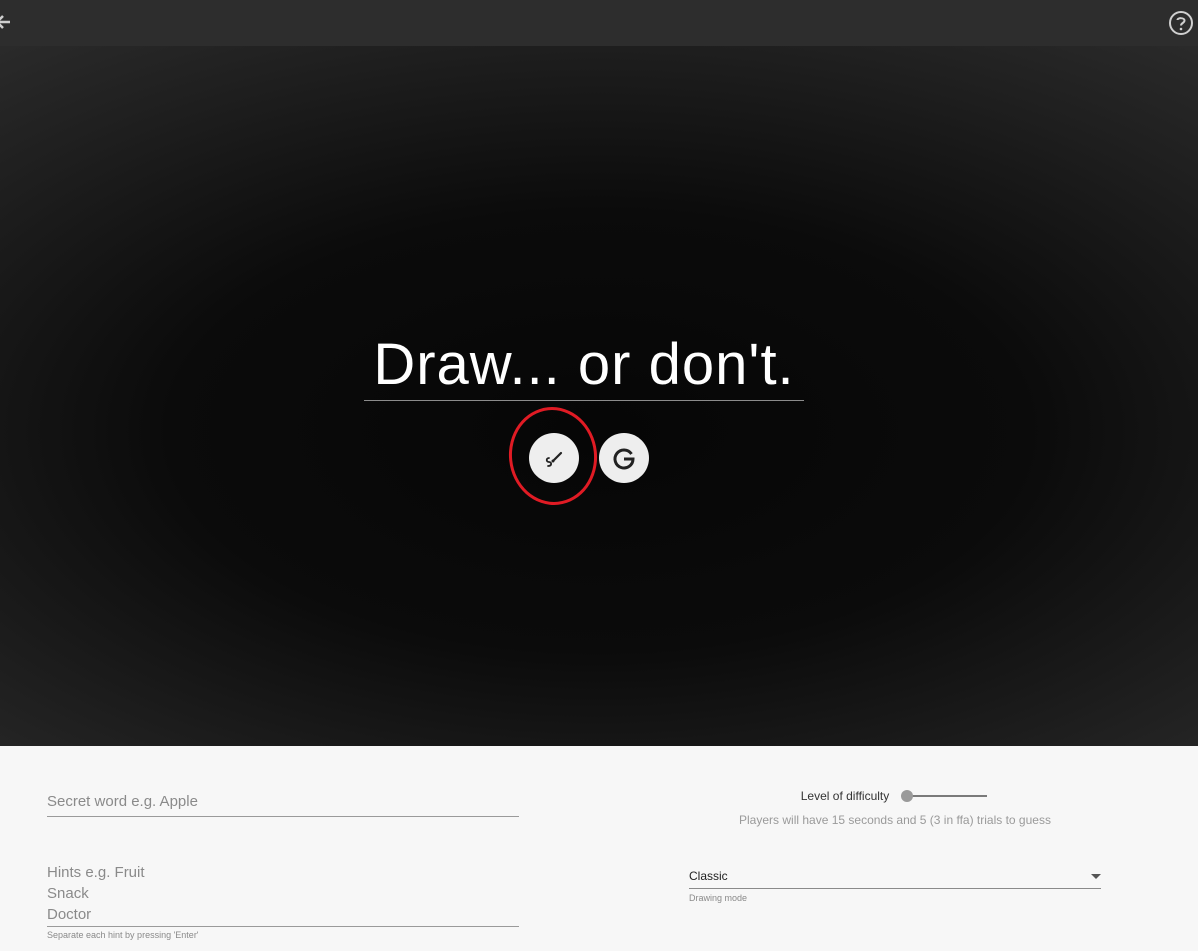  Describe the element at coordinates (895, 877) in the screenshot. I see `drawing-mode-select: Classic` at that location.